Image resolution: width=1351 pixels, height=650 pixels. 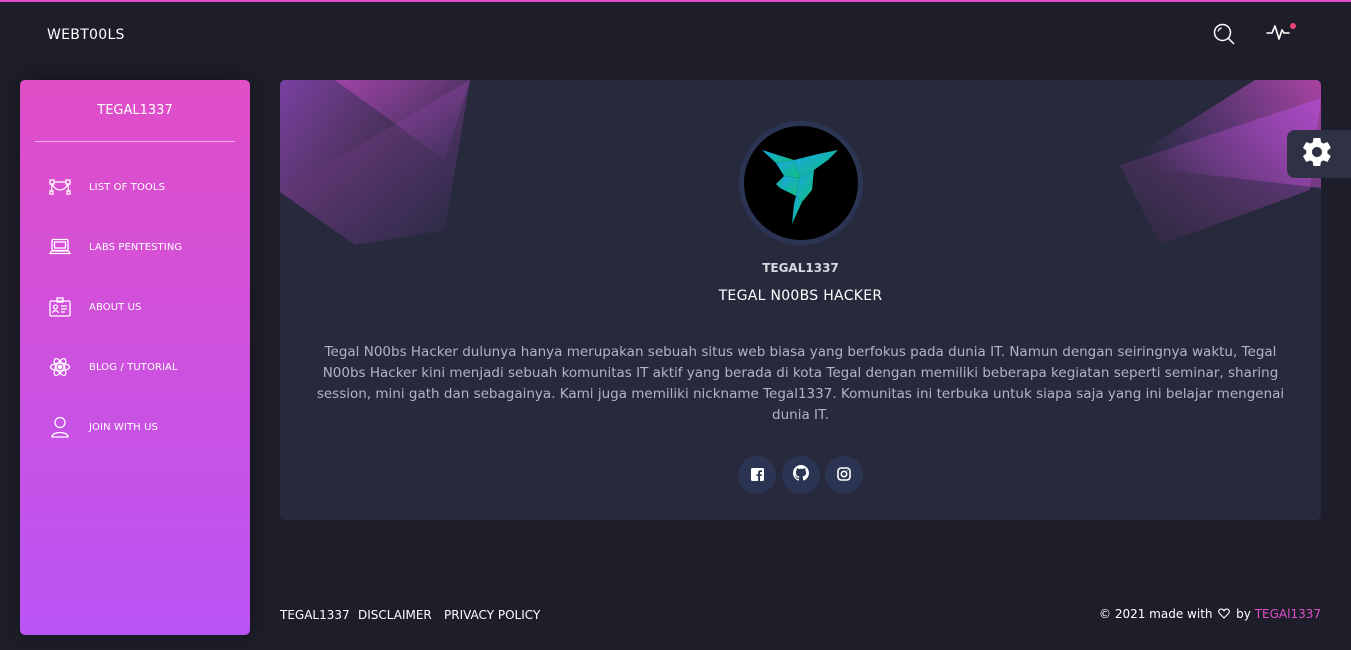 I want to click on copyright-by: by, so click(x=1243, y=614).